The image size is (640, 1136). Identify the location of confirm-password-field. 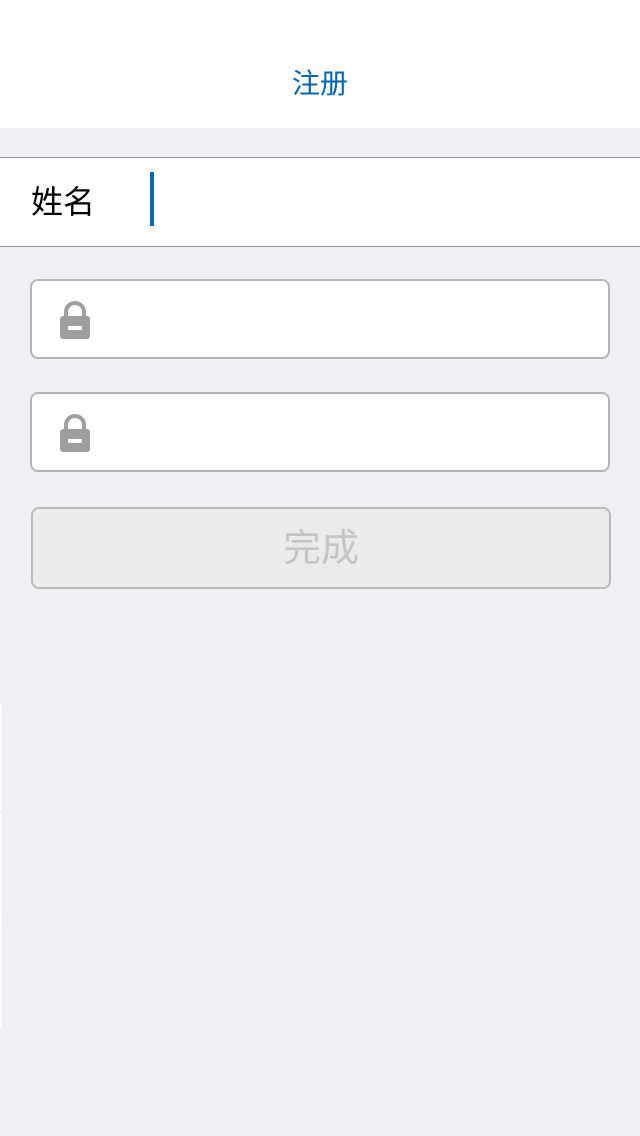
(320, 432).